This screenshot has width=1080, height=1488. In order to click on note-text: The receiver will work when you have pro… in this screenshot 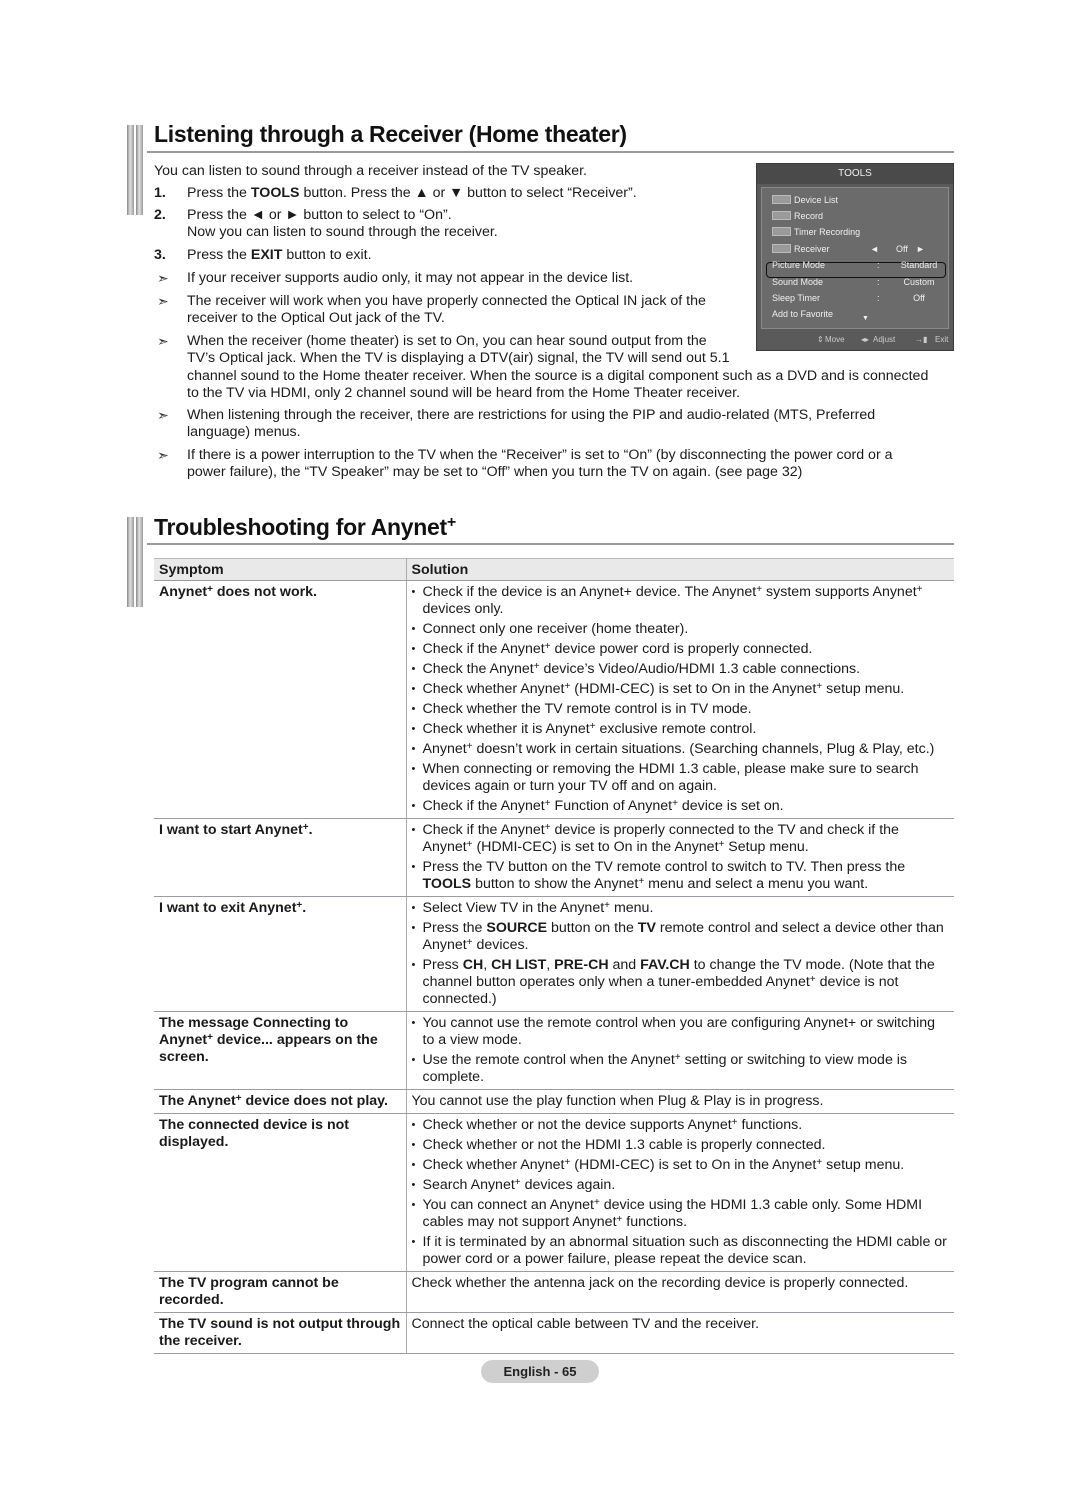, I will do `click(446, 301)`.